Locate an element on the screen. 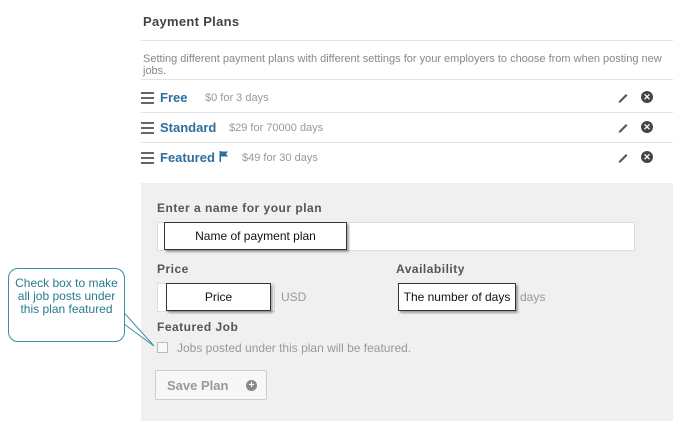  plan-name-label: Enter a name for your plan is located at coordinates (240, 208).